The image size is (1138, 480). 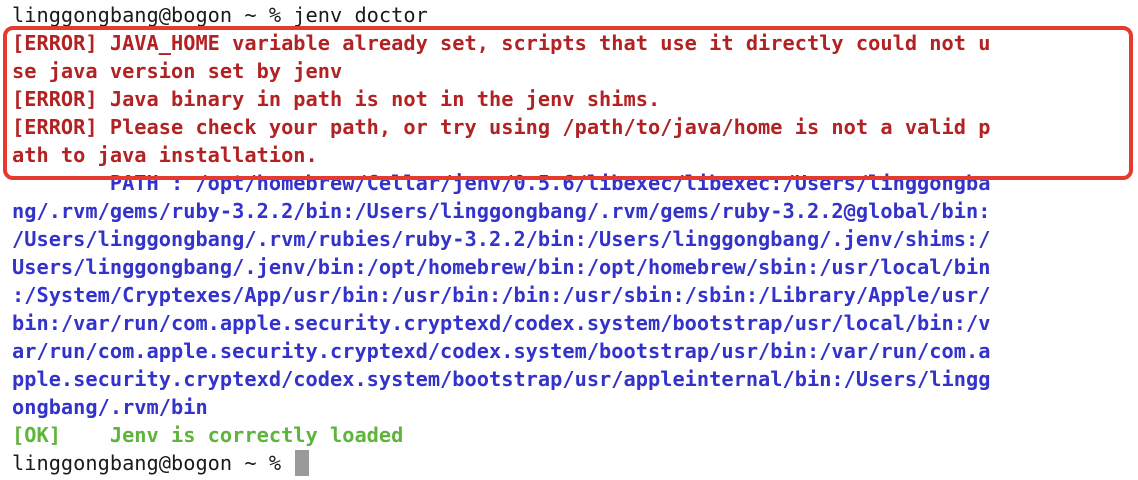 I want to click on block-cursor-icon, so click(x=302, y=463).